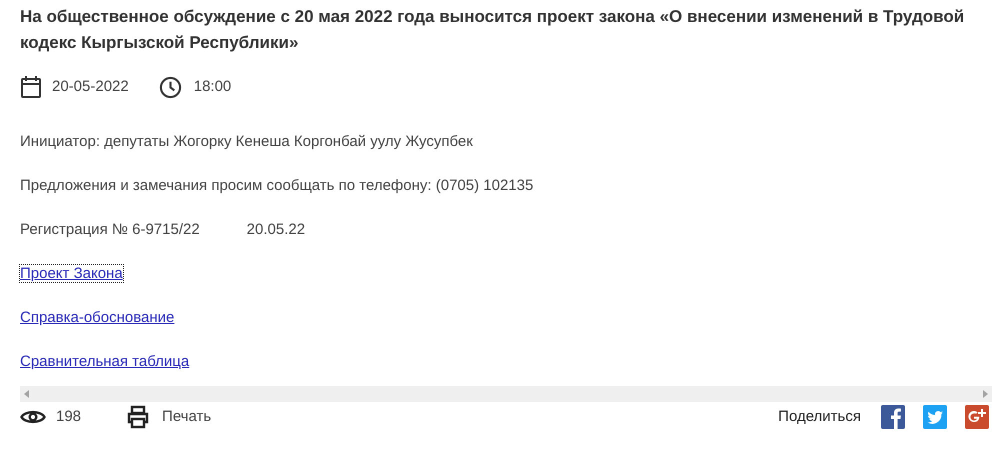  Describe the element at coordinates (31, 87) in the screenshot. I see `calendar-icon` at that location.